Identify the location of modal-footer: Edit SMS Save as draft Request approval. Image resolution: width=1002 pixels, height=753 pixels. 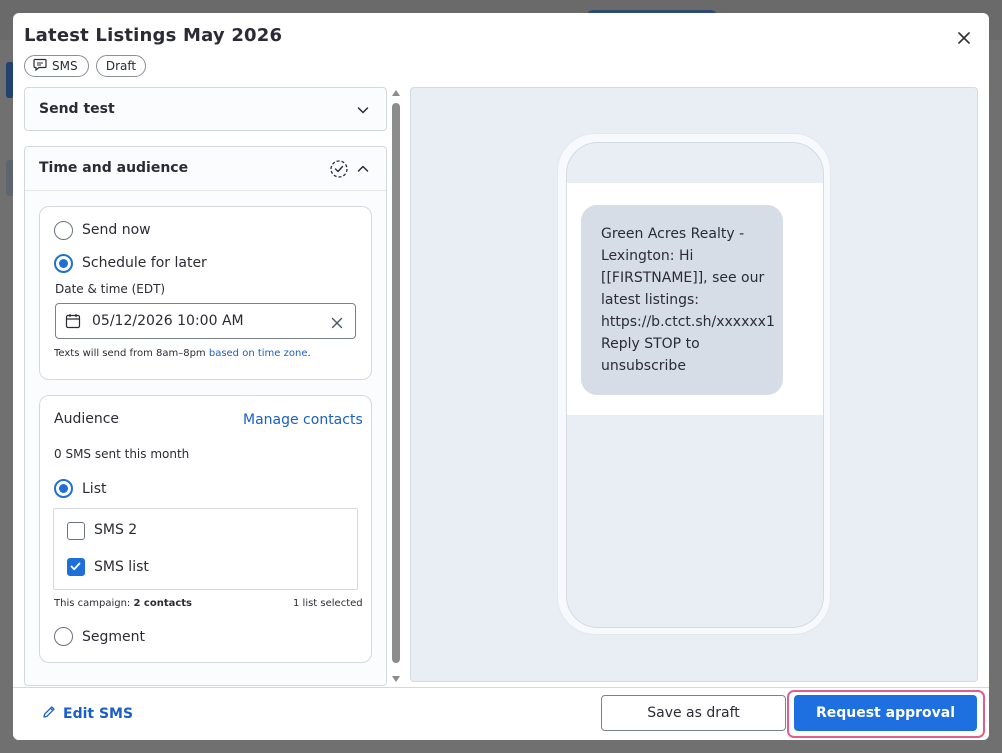
(501, 713).